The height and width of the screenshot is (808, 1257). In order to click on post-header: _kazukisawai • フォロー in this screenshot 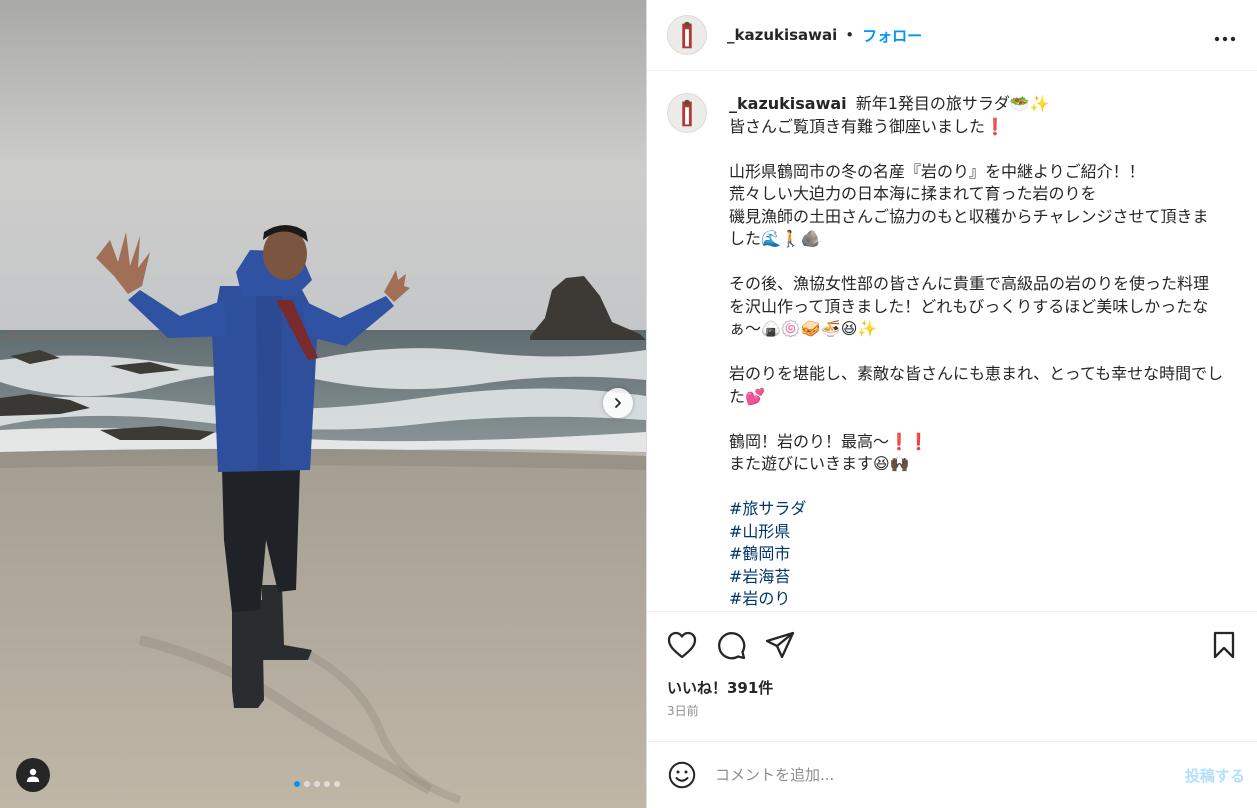, I will do `click(952, 35)`.